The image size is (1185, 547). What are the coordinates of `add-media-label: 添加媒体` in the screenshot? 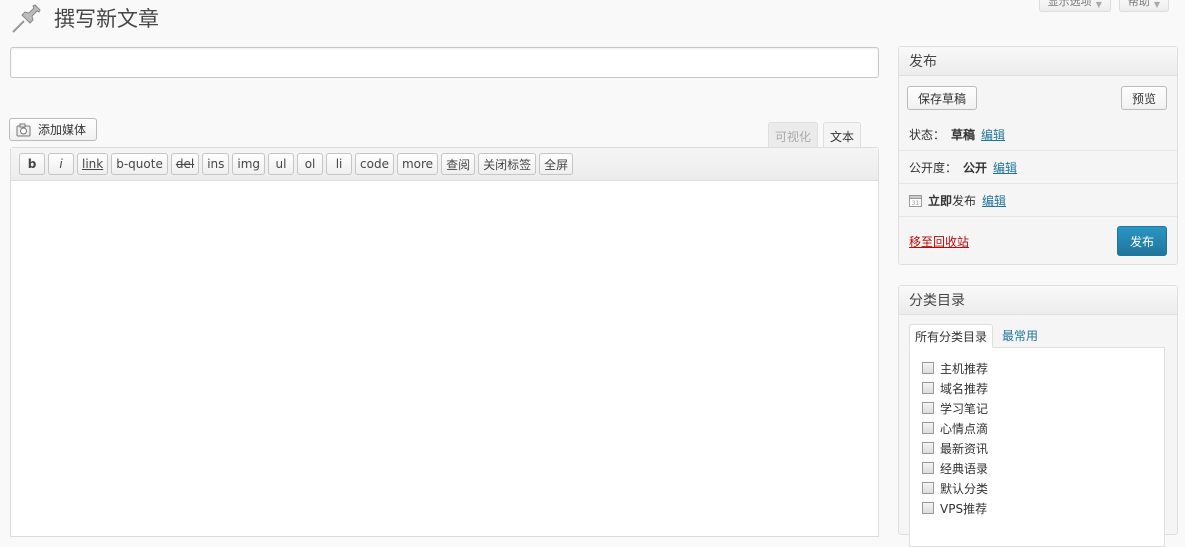 It's located at (62, 130).